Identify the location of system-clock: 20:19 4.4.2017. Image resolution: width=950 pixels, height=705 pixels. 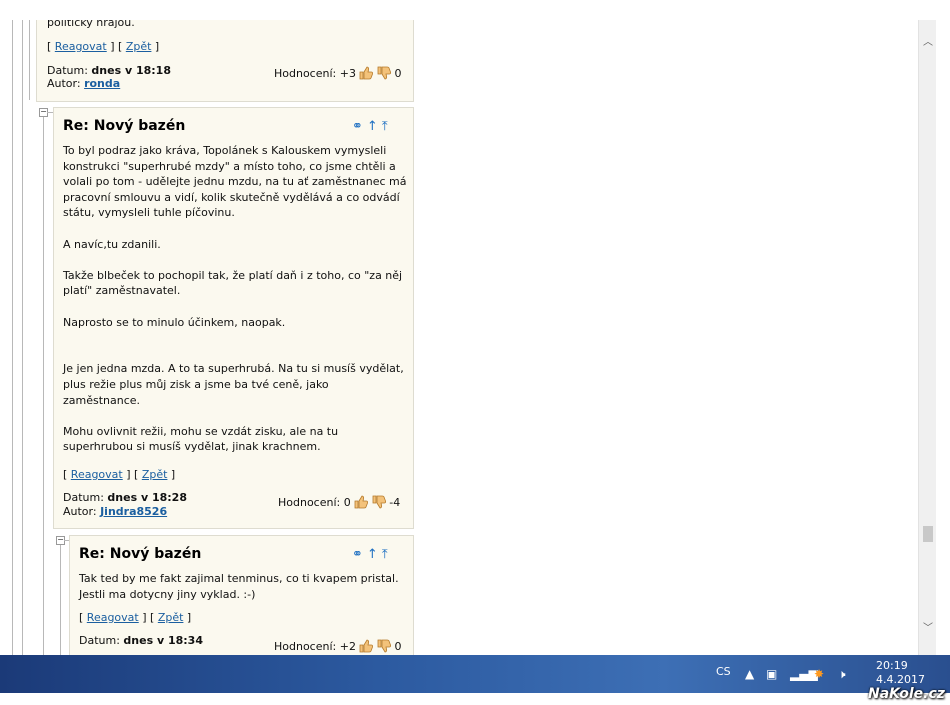
(900, 673).